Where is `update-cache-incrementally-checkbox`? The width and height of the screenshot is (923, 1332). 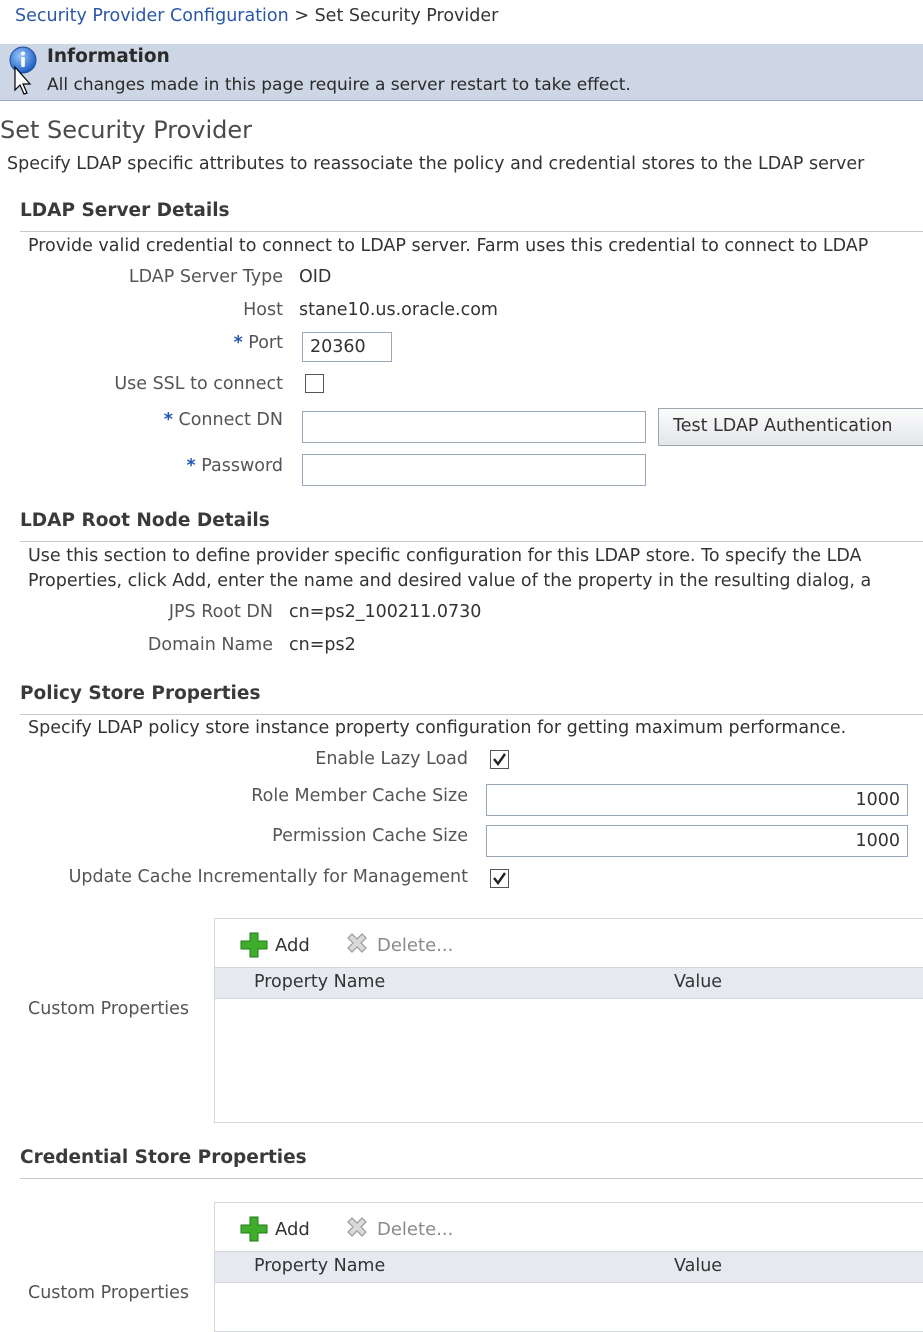 update-cache-incrementally-checkbox is located at coordinates (499, 878).